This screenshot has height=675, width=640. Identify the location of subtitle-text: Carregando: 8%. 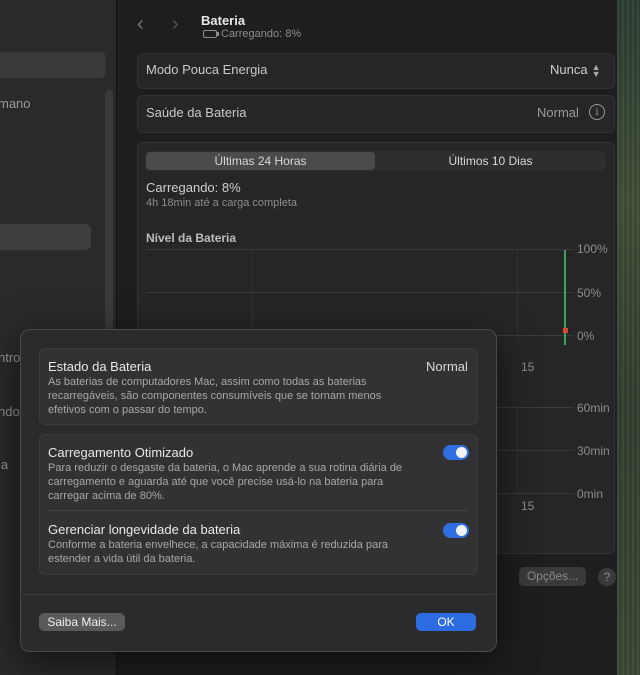
(261, 34).